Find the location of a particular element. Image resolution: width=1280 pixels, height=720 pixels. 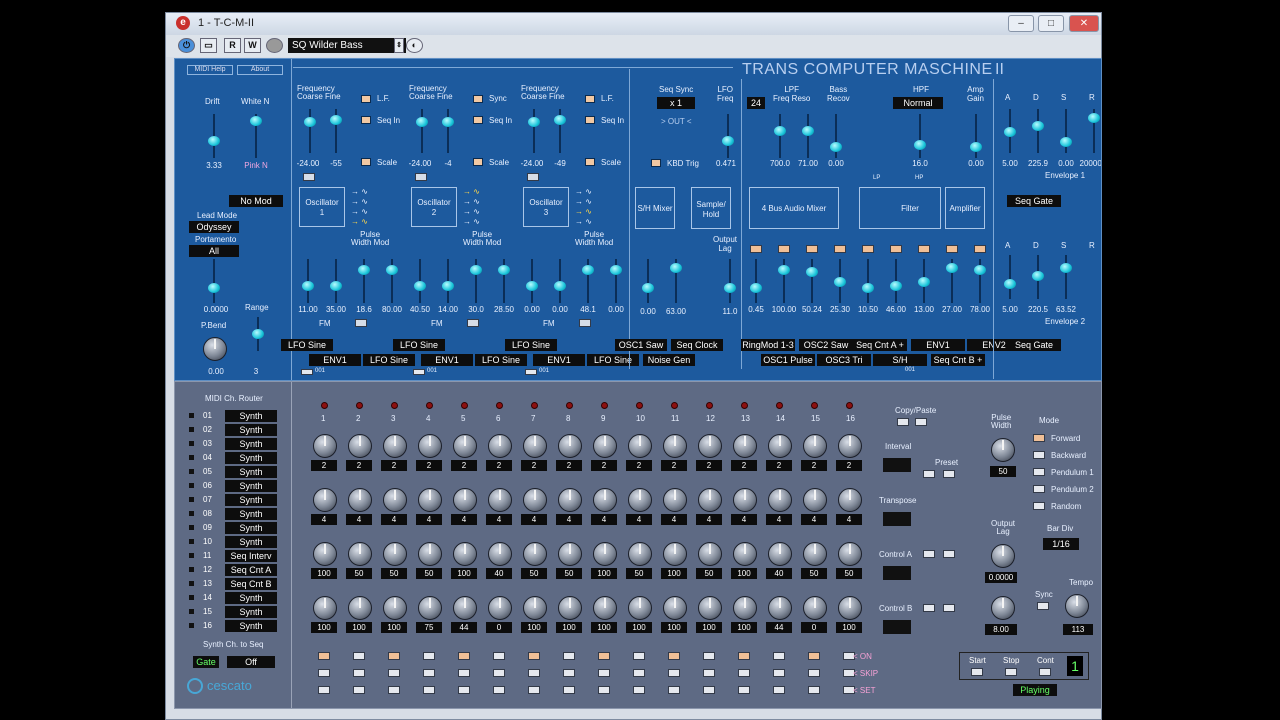

start-button is located at coordinates (977, 672).